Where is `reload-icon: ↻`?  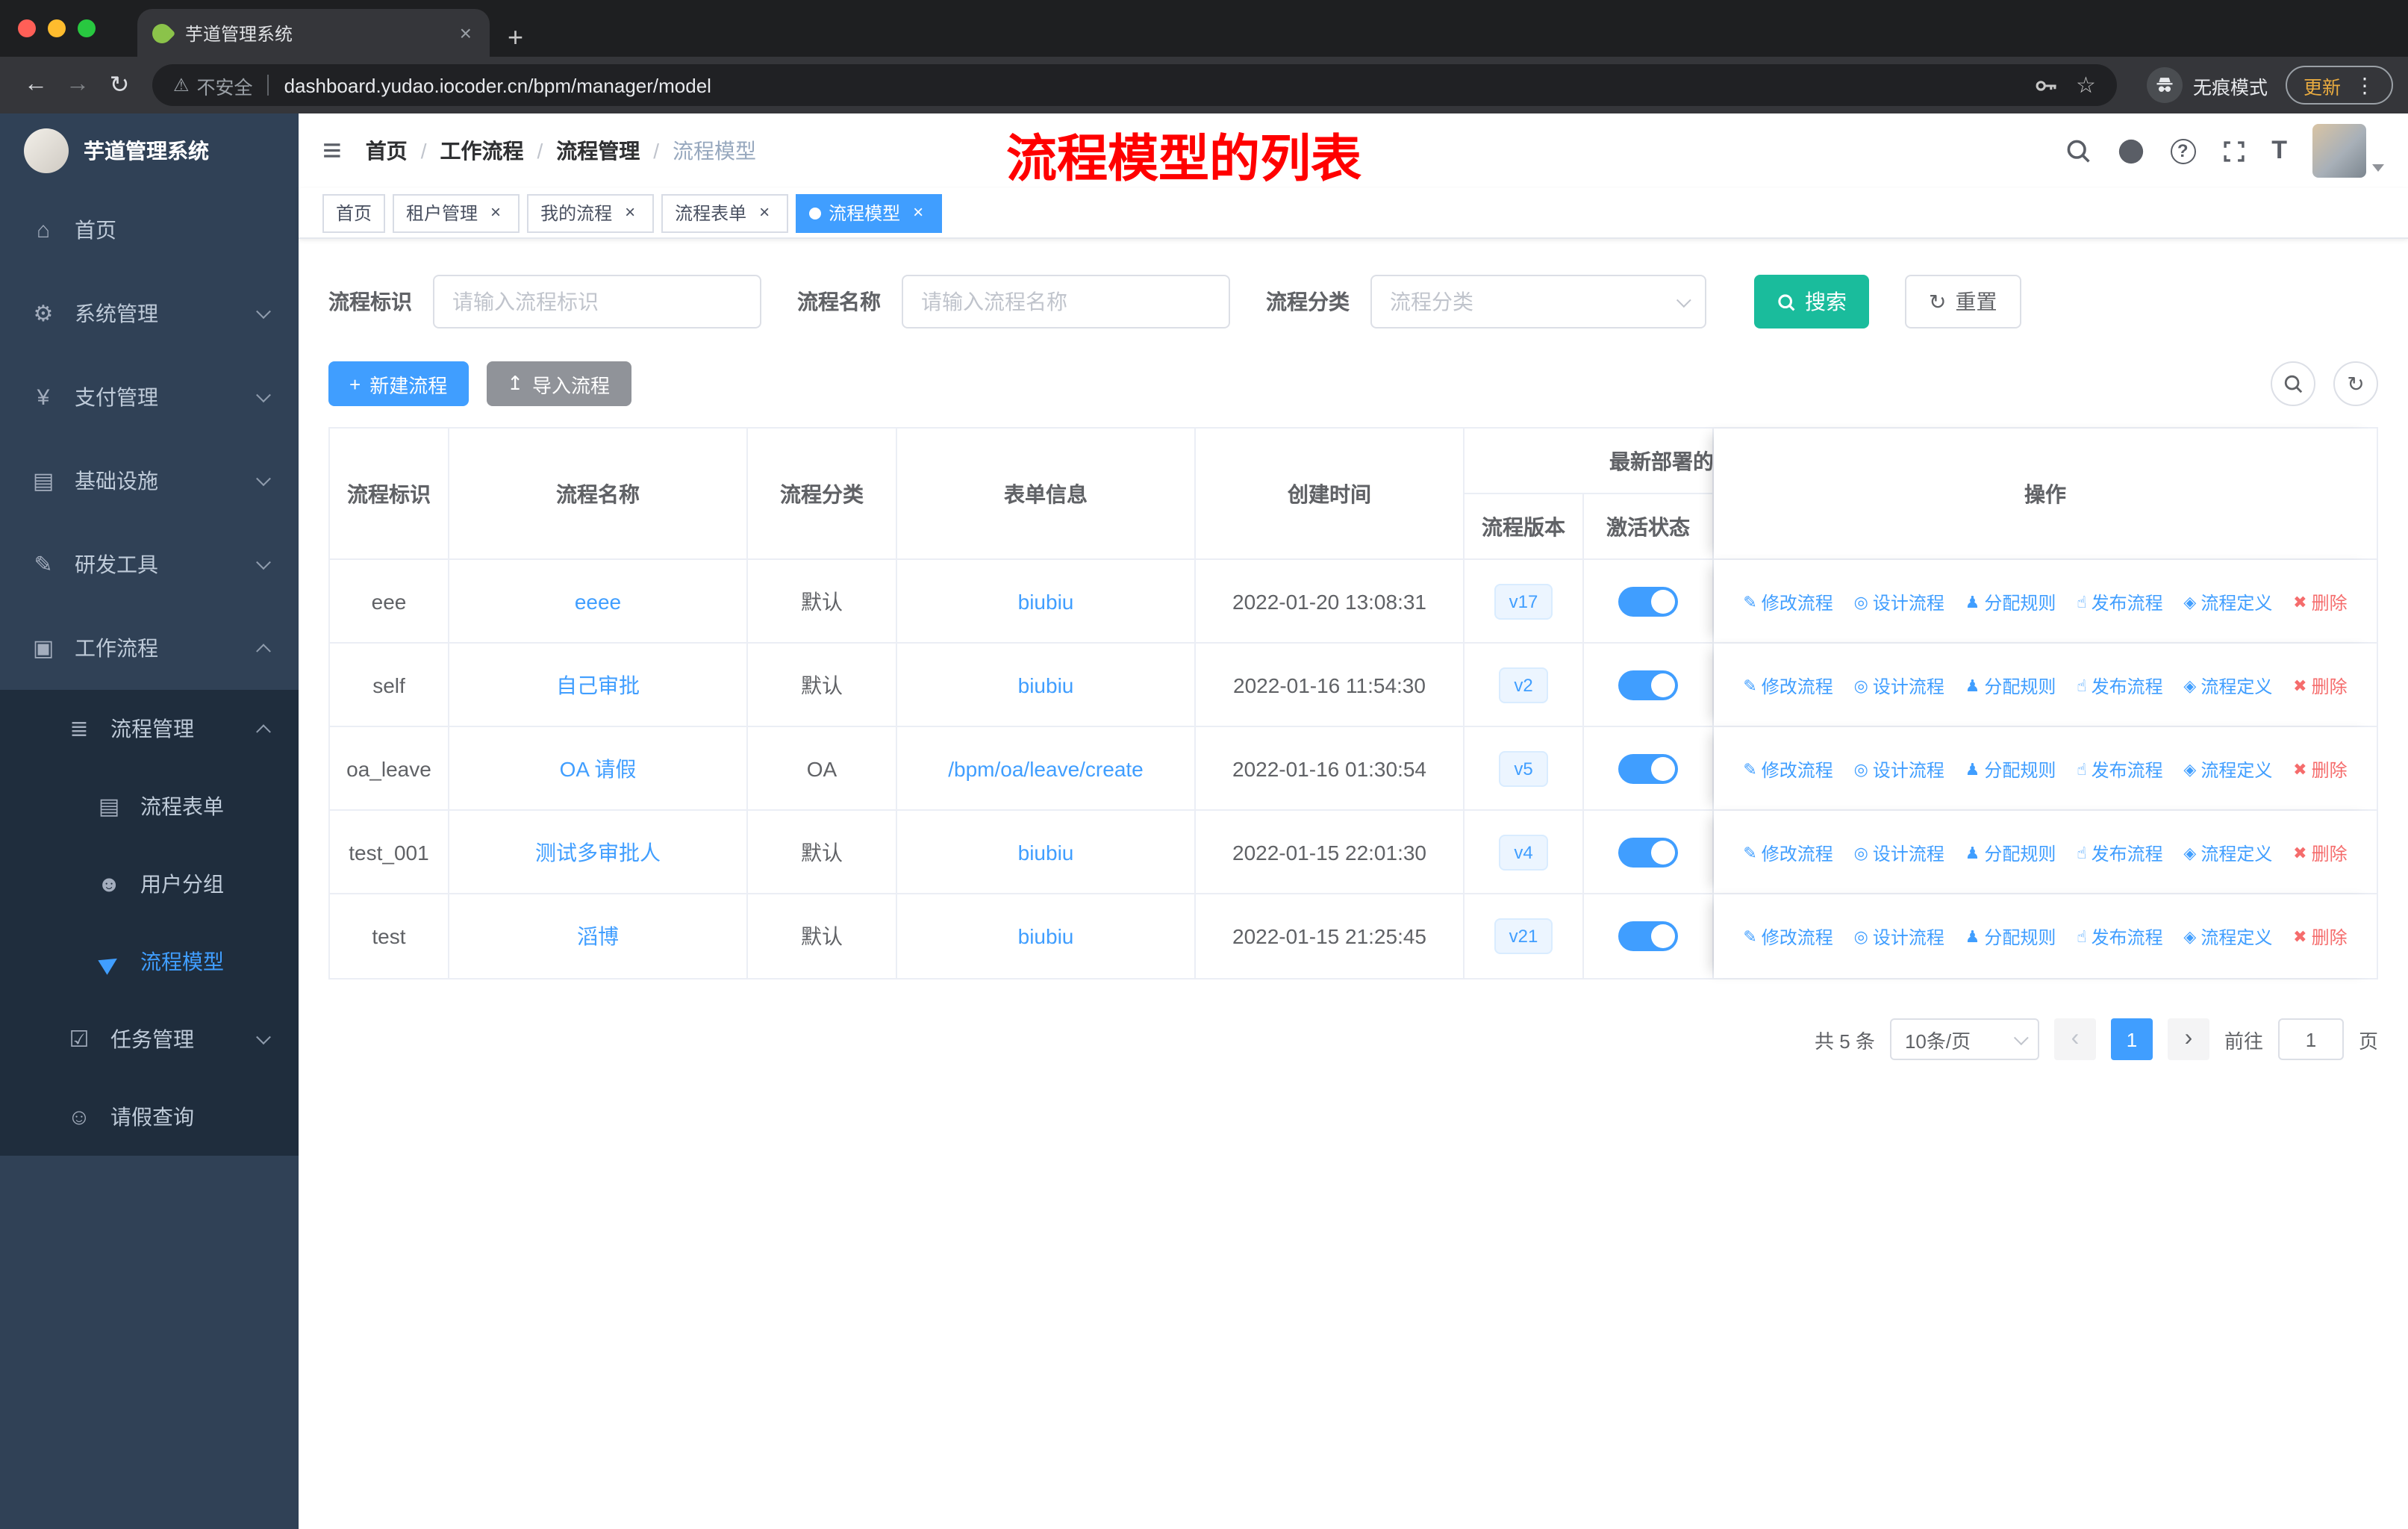
reload-icon: ↻ is located at coordinates (119, 85).